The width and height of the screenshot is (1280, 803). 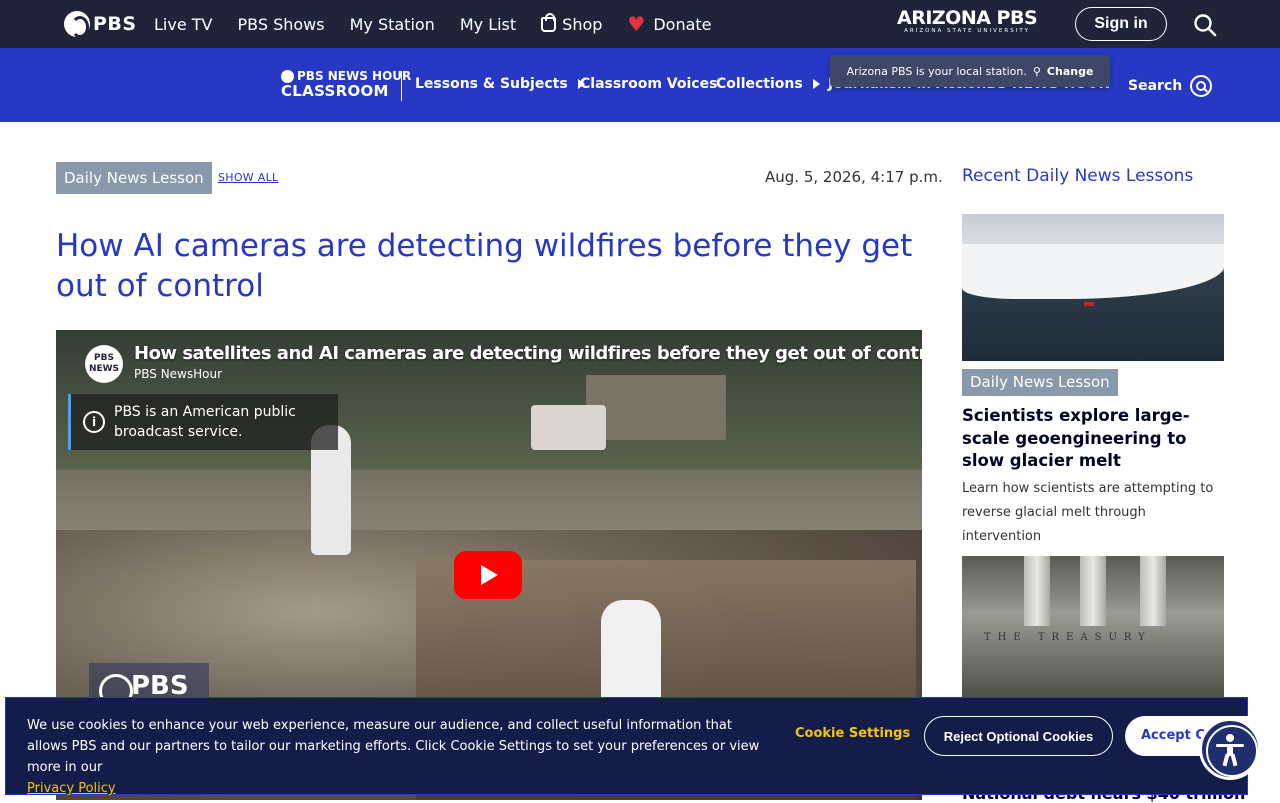 What do you see at coordinates (71, 788) in the screenshot?
I see `privacy-policy-link: Privacy Policy` at bounding box center [71, 788].